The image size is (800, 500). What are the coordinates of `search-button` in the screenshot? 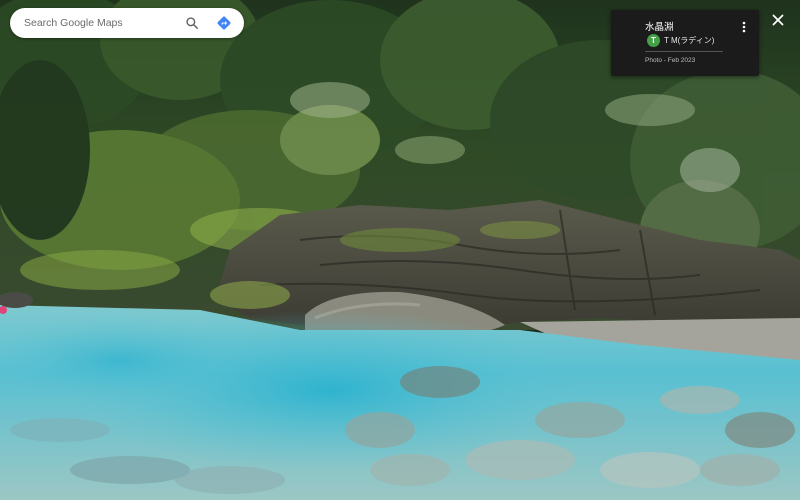 It's located at (192, 23).